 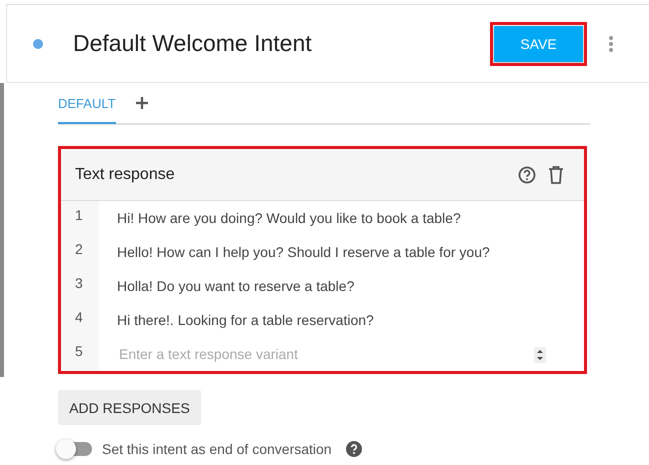 What do you see at coordinates (80, 218) in the screenshot?
I see `line-number: 1` at bounding box center [80, 218].